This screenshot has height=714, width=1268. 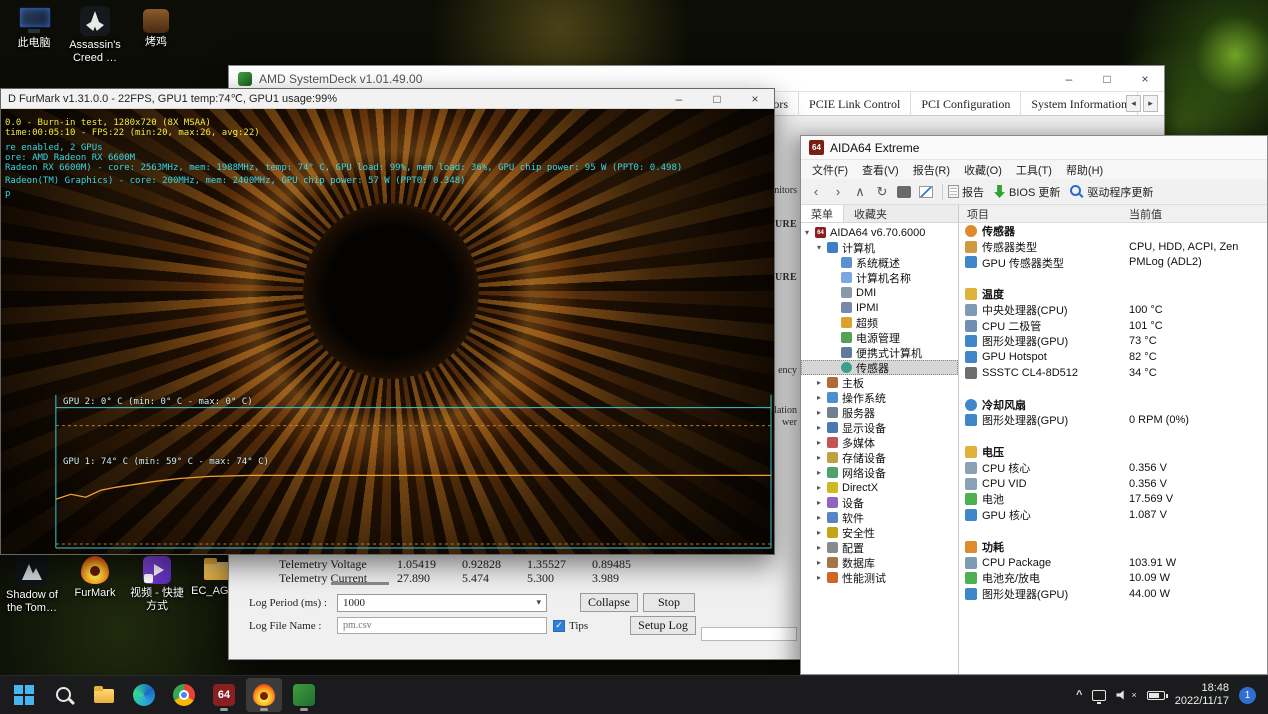 What do you see at coordinates (879, 307) in the screenshot?
I see `tree-item: IPMI` at bounding box center [879, 307].